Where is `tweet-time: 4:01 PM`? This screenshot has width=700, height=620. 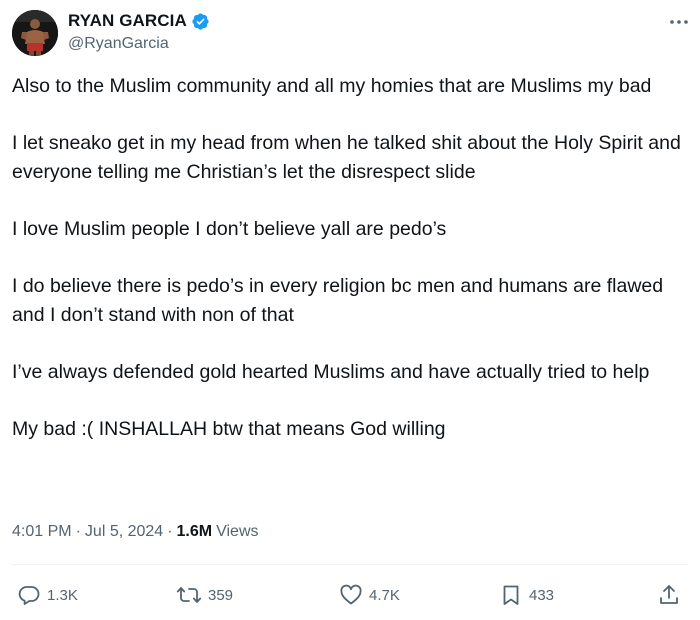 tweet-time: 4:01 PM is located at coordinates (42, 532).